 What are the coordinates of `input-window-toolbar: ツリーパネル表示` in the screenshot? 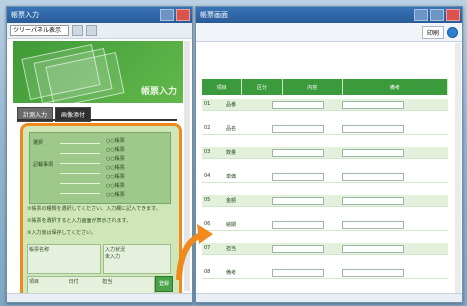 It's located at (99, 31).